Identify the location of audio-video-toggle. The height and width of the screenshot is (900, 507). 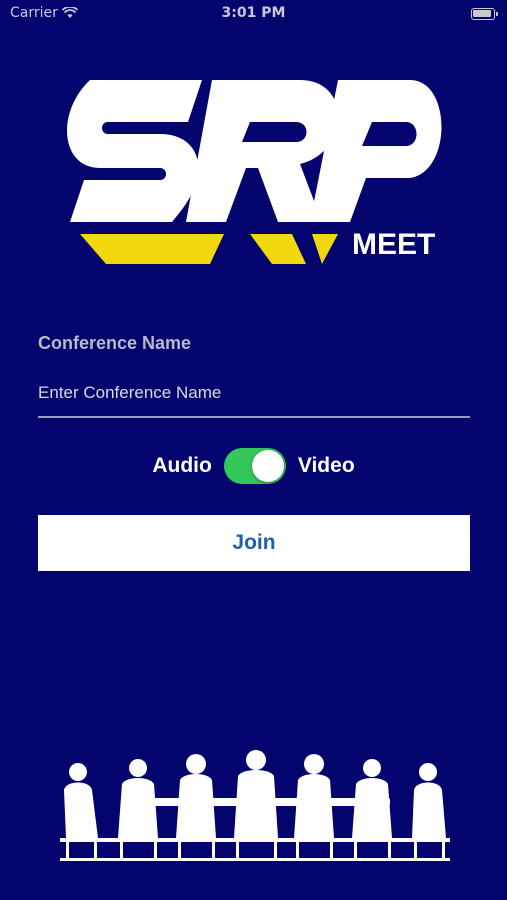
(254, 466).